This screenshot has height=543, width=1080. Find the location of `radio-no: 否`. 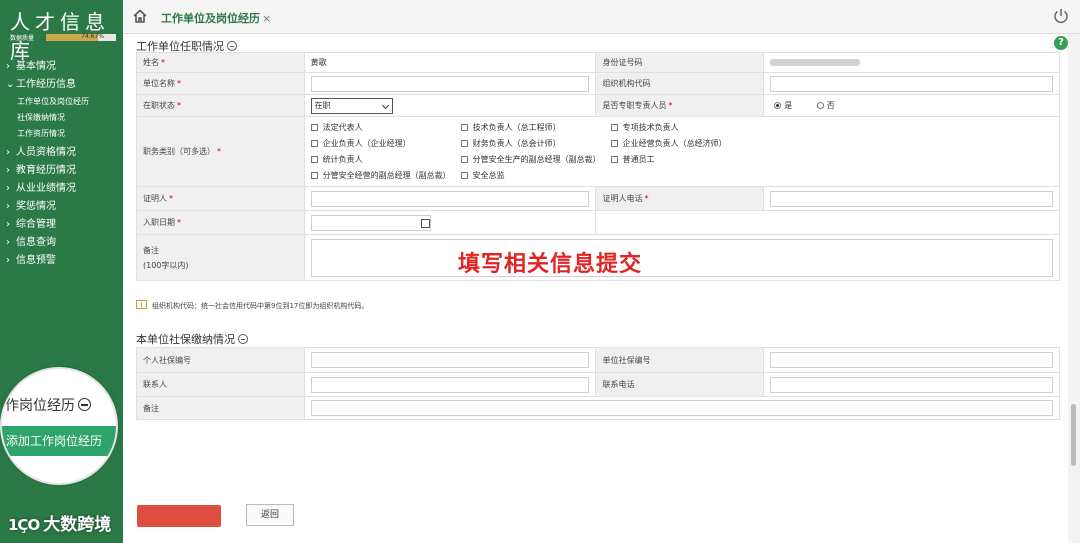

radio-no: 否 is located at coordinates (825, 105).